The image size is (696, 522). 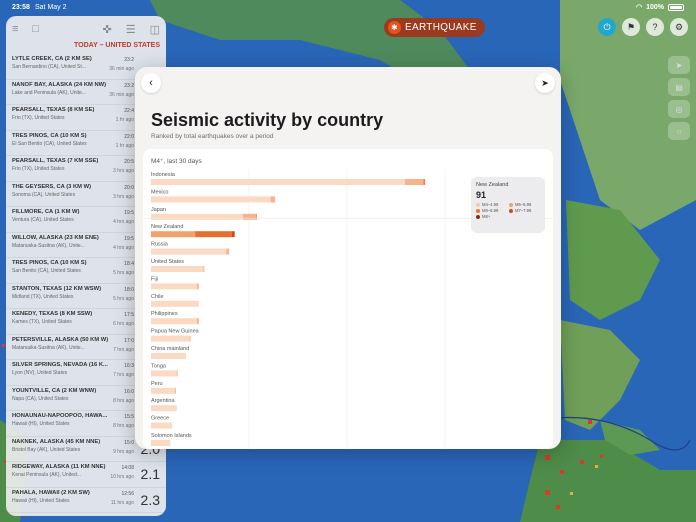 I want to click on quake-magnitude: 2.3, so click(x=150, y=499).